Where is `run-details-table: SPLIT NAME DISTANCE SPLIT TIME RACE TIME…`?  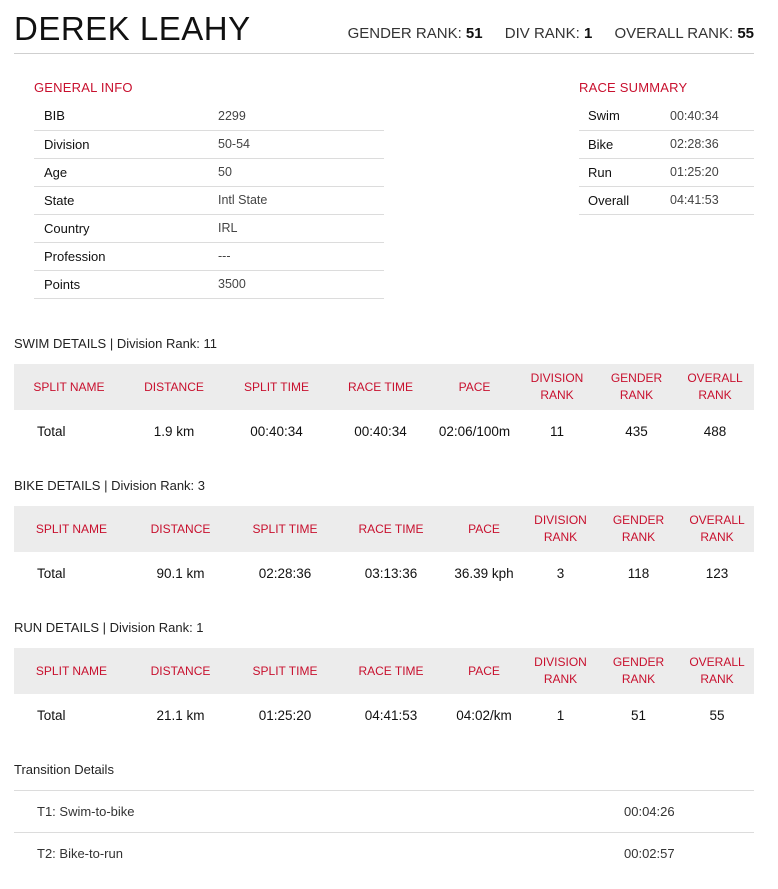 run-details-table: SPLIT NAME DISTANCE SPLIT TIME RACE TIME… is located at coordinates (384, 692).